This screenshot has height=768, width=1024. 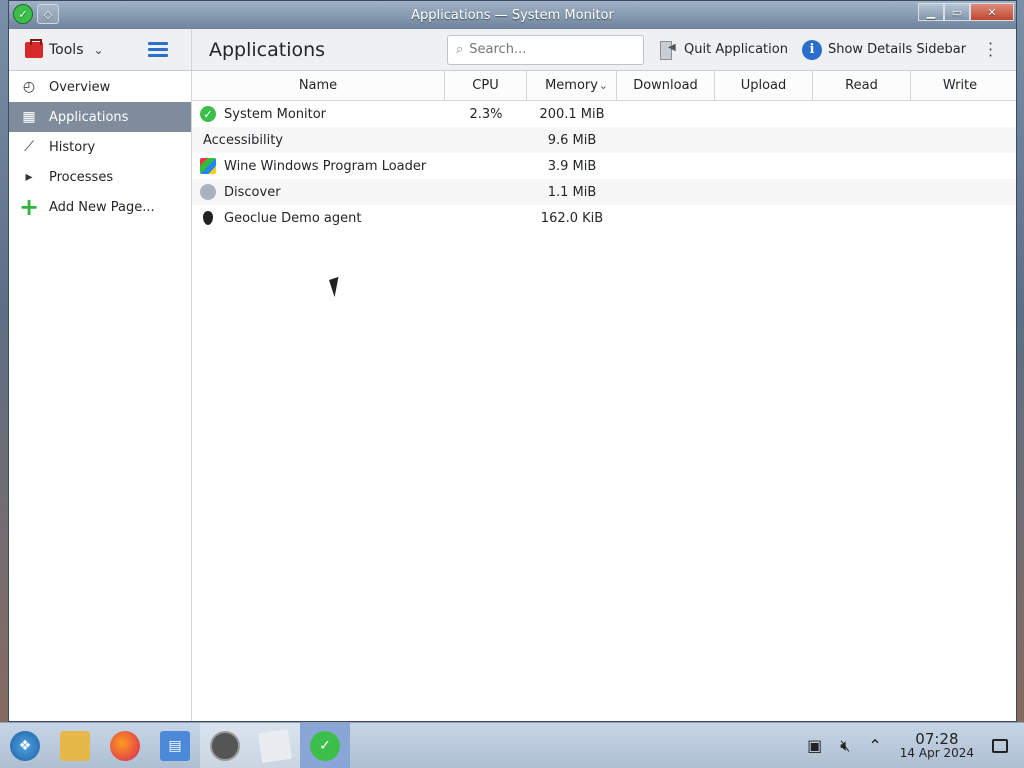 I want to click on plus-icon: +, so click(x=29, y=207).